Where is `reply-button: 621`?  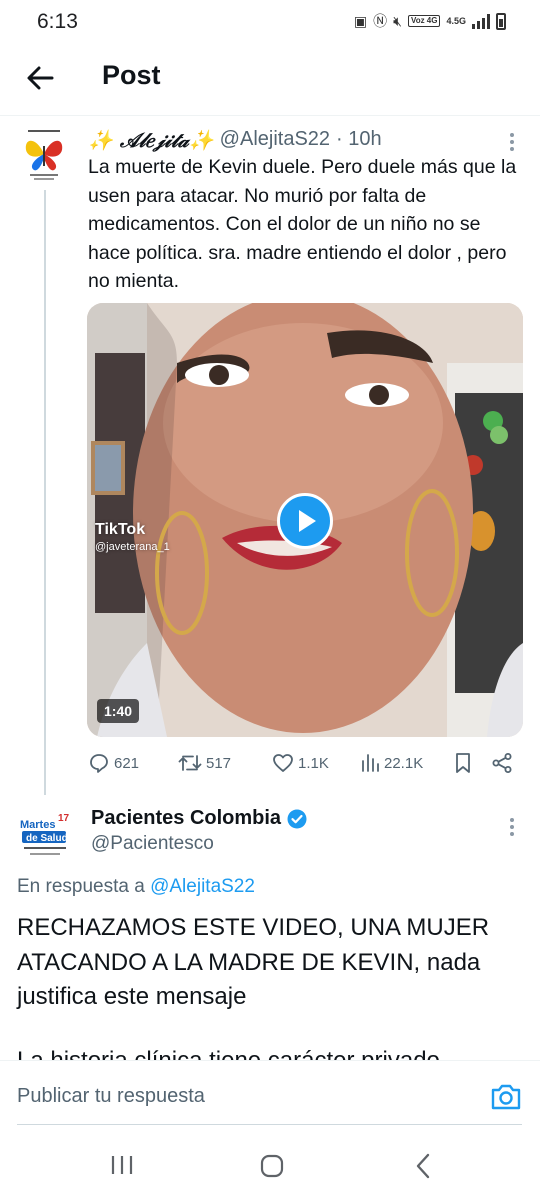
reply-button: 621 is located at coordinates (113, 763).